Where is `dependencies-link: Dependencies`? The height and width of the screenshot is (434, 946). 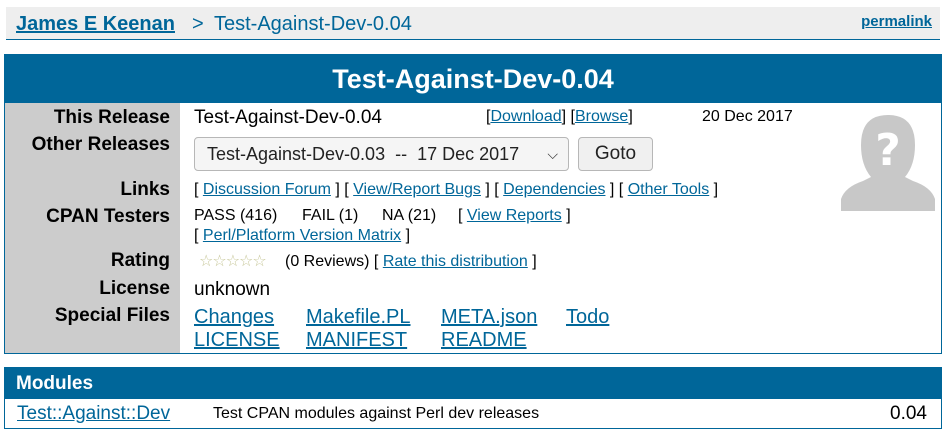 dependencies-link: Dependencies is located at coordinates (554, 189).